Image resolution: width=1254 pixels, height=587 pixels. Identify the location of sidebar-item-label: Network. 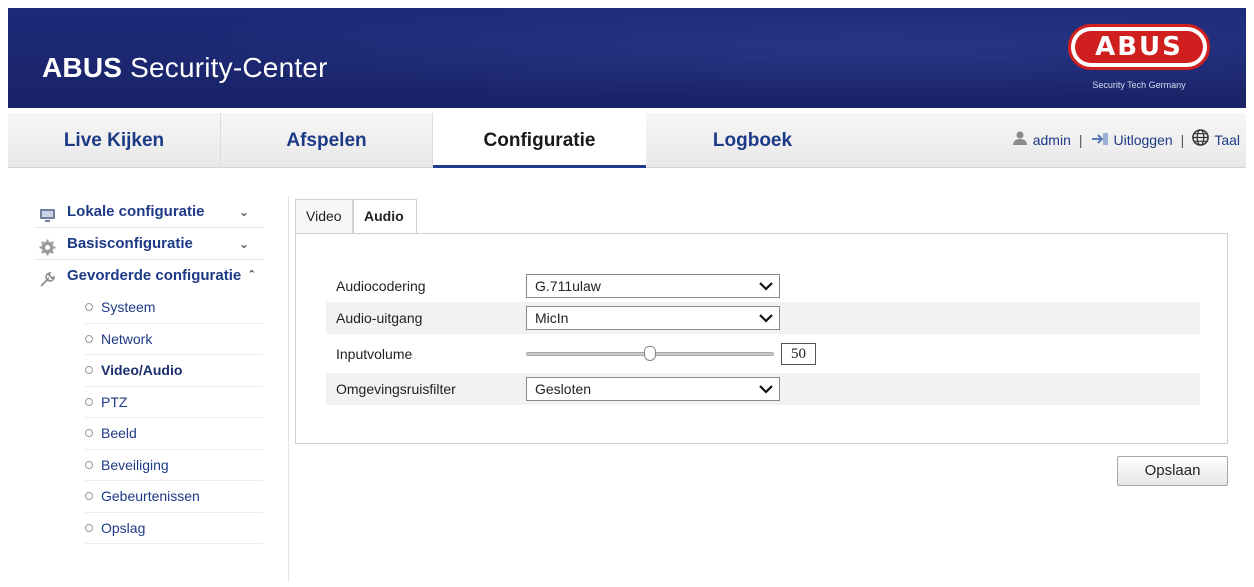
(127, 338).